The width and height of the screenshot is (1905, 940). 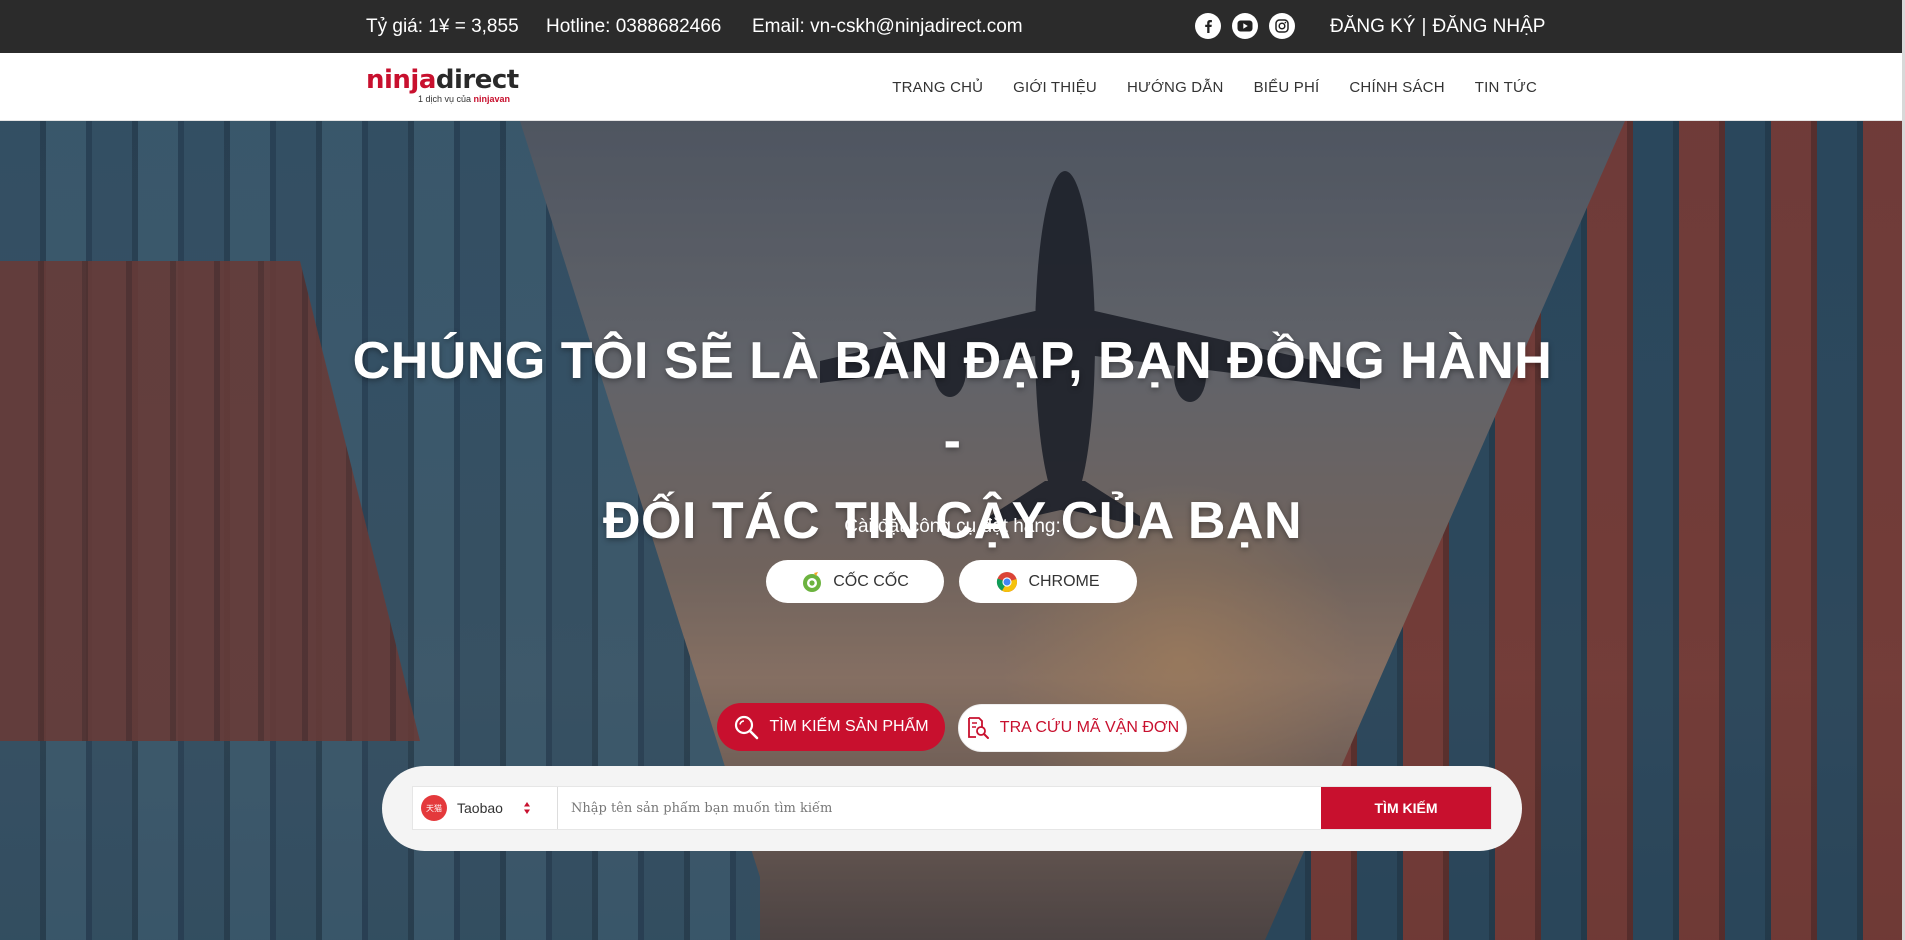 I want to click on coccoc-icon, so click(x=812, y=581).